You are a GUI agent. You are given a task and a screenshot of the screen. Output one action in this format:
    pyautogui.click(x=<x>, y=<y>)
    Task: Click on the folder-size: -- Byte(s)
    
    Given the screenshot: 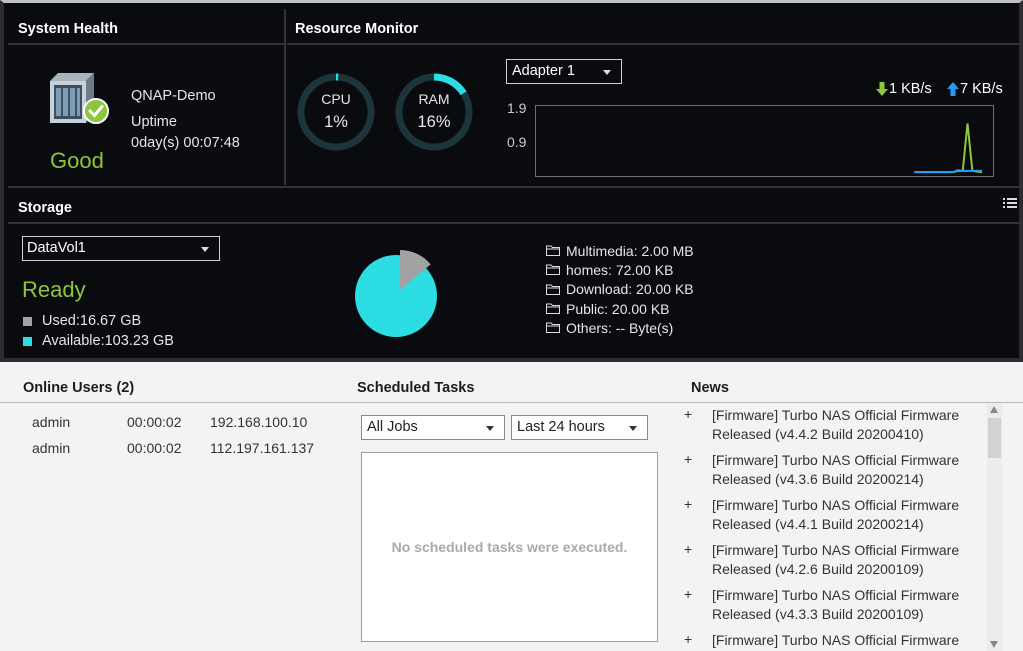 What is the action you would take?
    pyautogui.click(x=644, y=327)
    